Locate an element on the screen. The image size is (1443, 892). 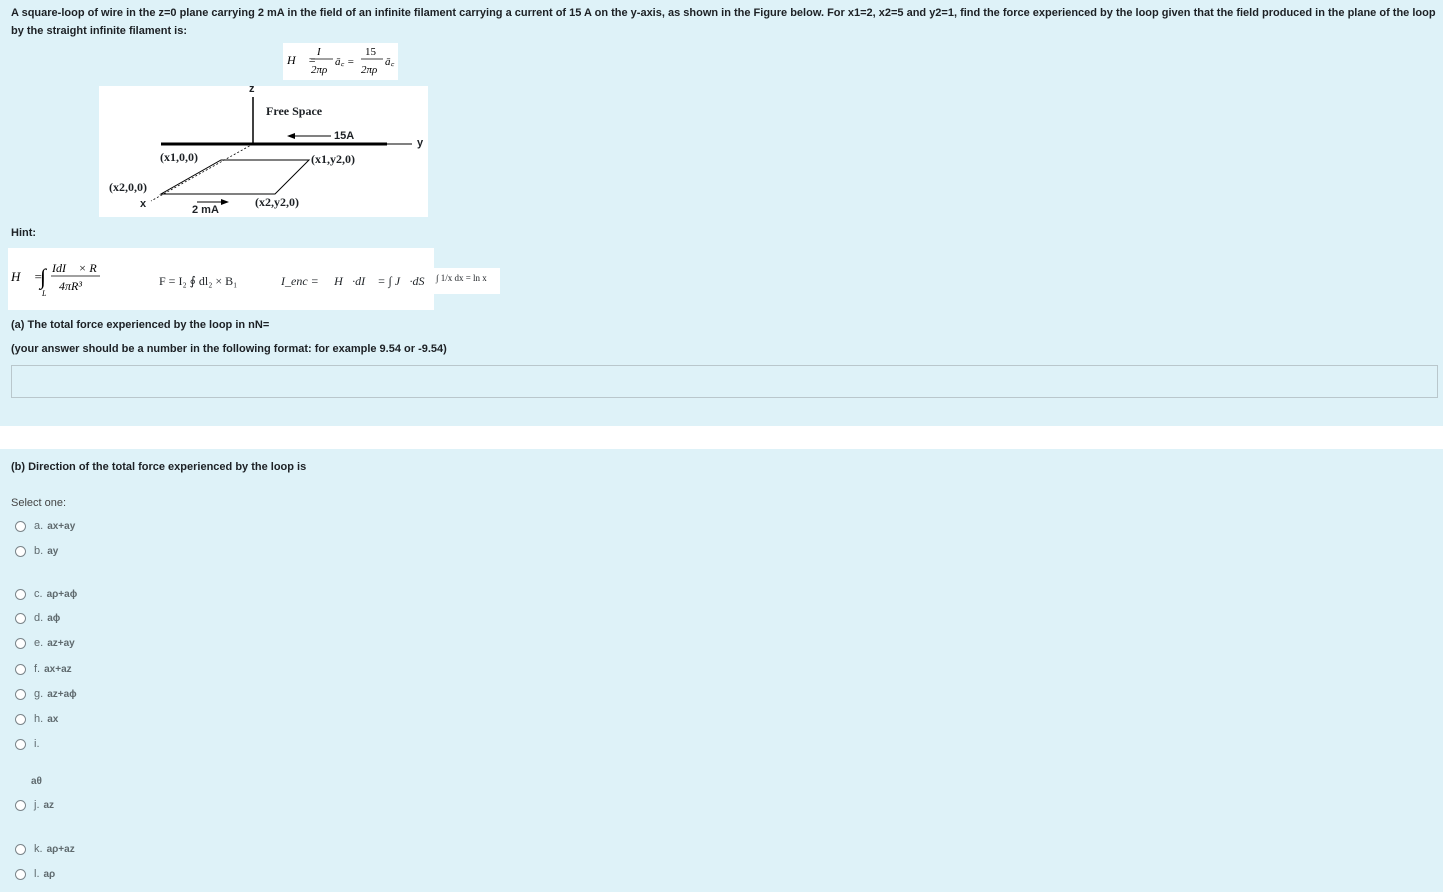
option-letter: a. is located at coordinates (39, 526).